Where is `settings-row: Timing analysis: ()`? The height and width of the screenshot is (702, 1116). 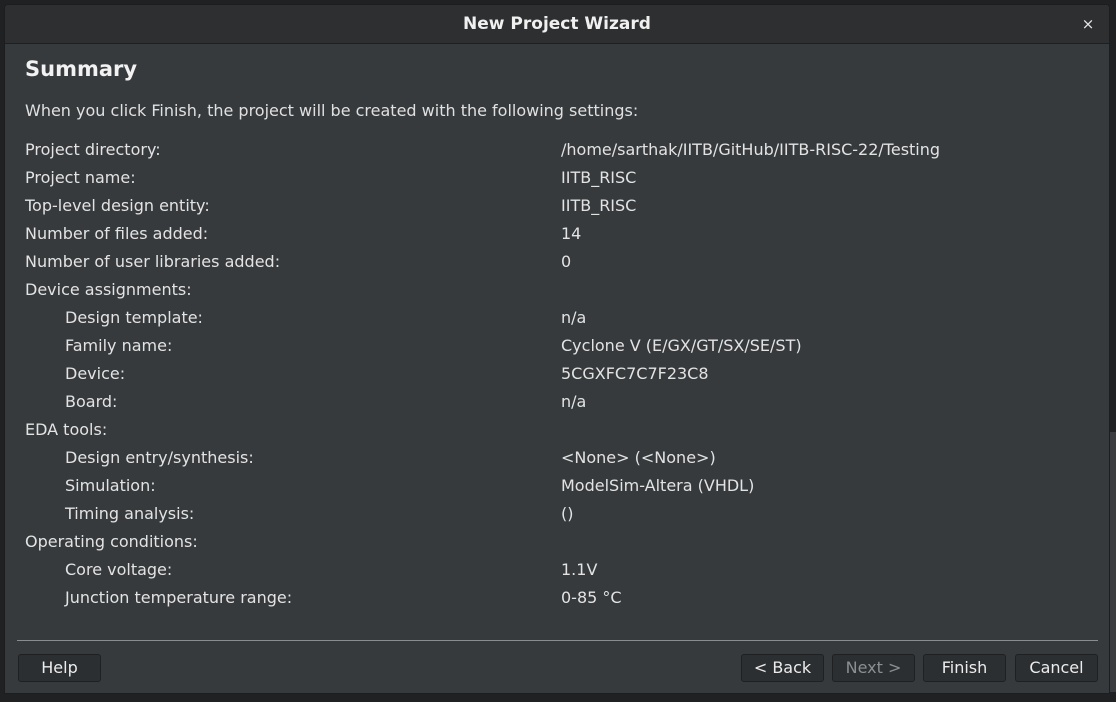
settings-row: Timing analysis: () is located at coordinates (555, 517).